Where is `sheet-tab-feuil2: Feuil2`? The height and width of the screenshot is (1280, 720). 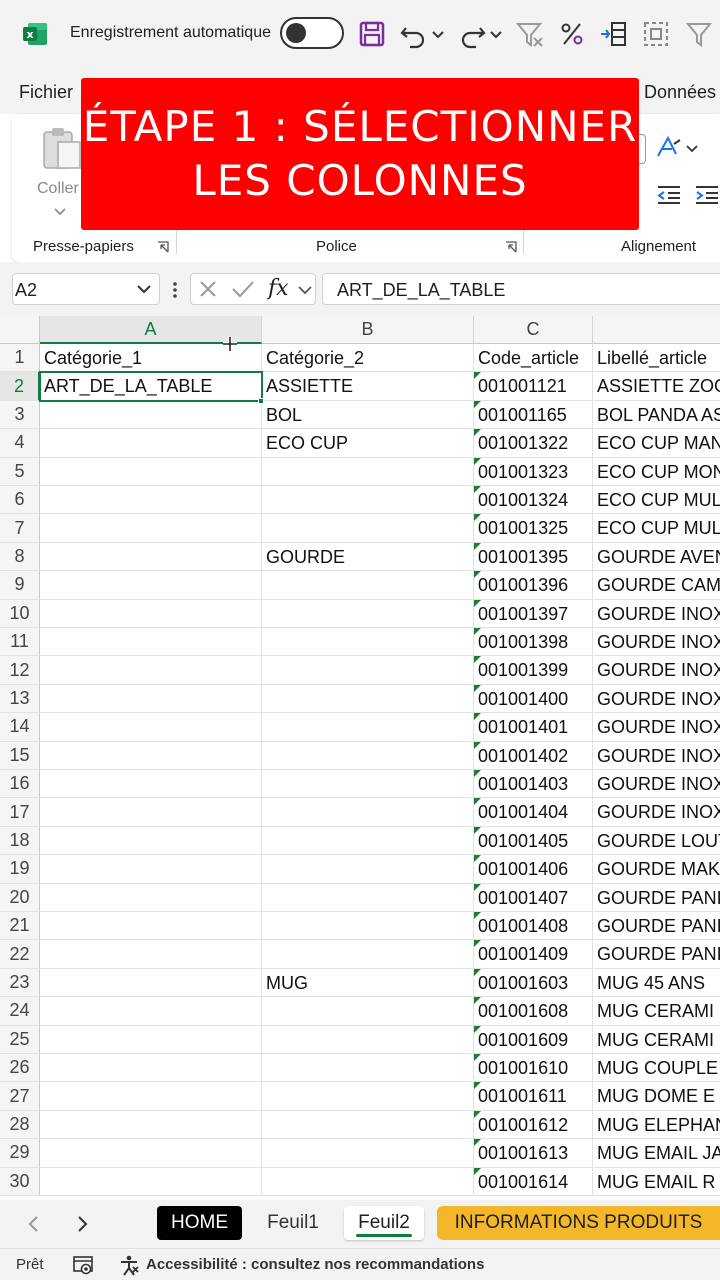 sheet-tab-feuil2: Feuil2 is located at coordinates (384, 1223).